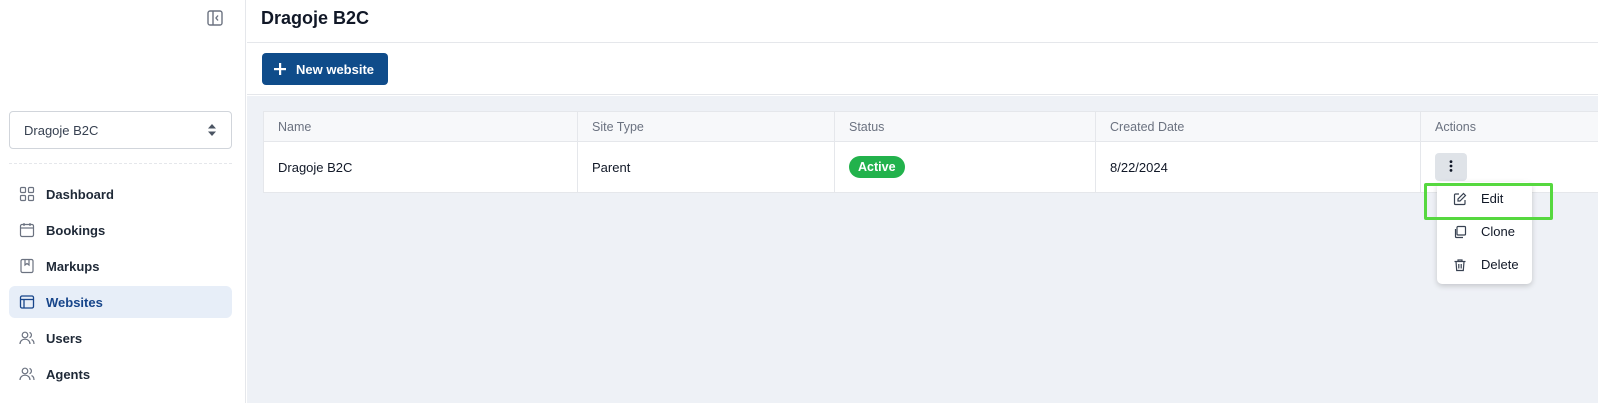 Image resolution: width=1598 pixels, height=403 pixels. What do you see at coordinates (421, 167) in the screenshot?
I see `cell-name: Dragoje B2C` at bounding box center [421, 167].